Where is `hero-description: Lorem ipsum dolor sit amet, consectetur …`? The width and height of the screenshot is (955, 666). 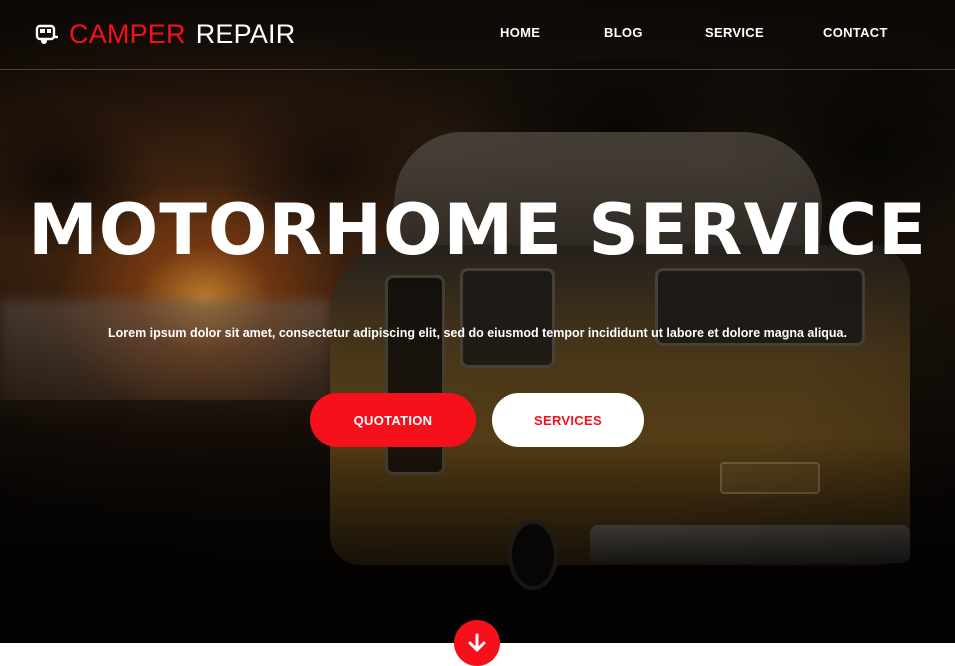 hero-description: Lorem ipsum dolor sit amet, consectetur … is located at coordinates (477, 333).